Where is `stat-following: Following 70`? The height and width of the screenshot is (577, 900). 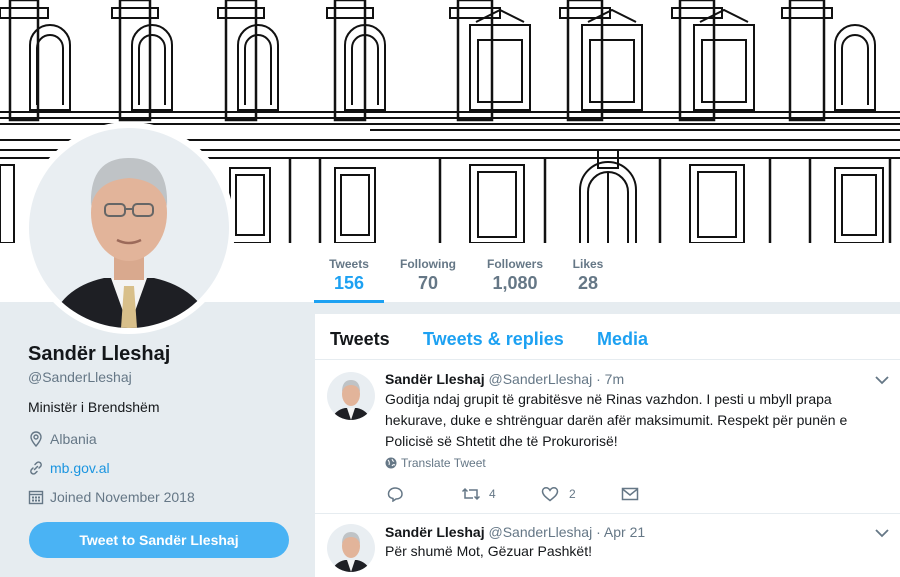
stat-following: Following 70 is located at coordinates (428, 273).